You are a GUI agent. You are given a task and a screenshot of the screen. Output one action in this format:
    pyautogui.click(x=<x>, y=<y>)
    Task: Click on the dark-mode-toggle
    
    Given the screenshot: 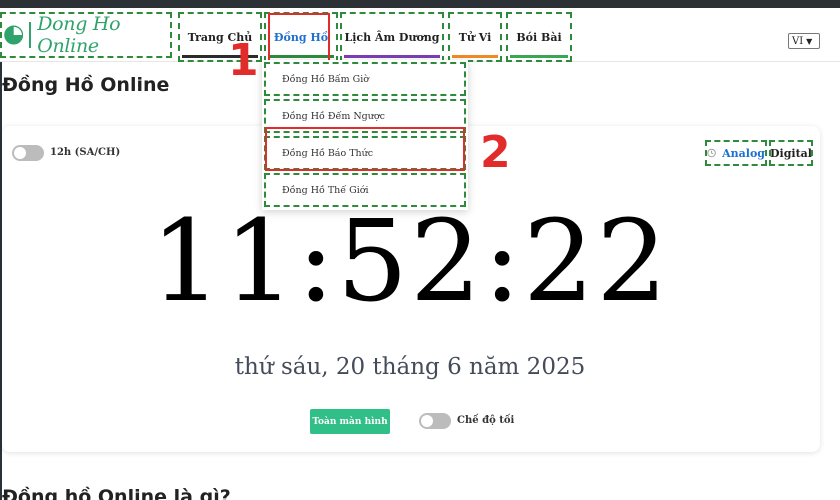 What is the action you would take?
    pyautogui.click(x=435, y=421)
    